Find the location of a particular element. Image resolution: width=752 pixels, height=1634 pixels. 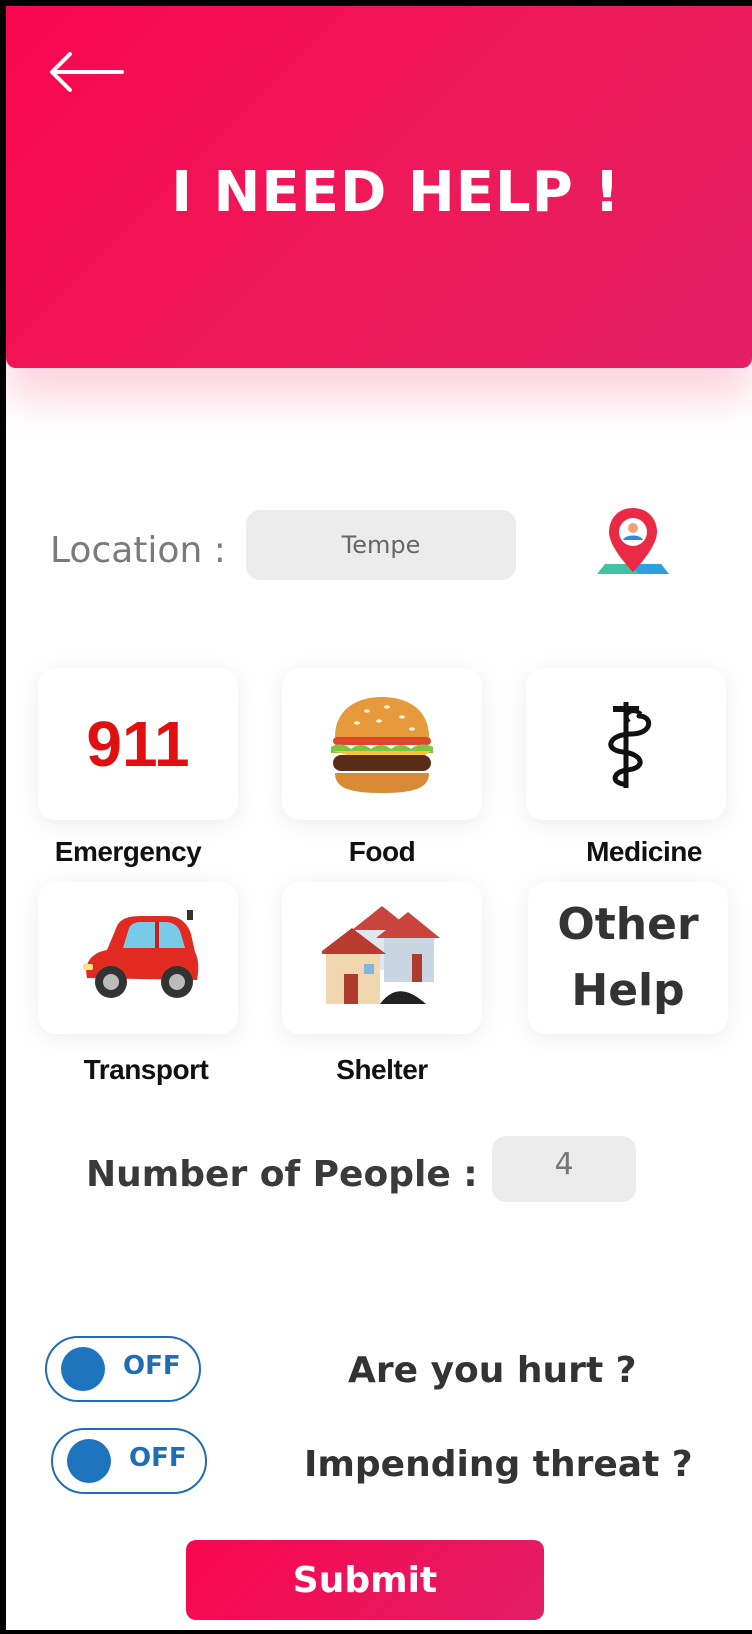

emergency-911-icon: 911 is located at coordinates (138, 744).